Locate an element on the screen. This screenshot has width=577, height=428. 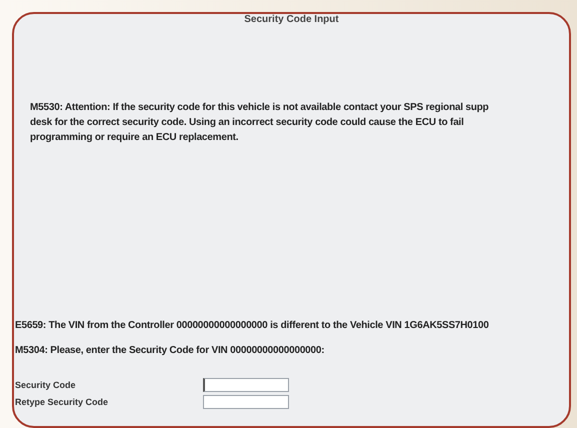
field-label: Retype Security Code is located at coordinates (62, 402).